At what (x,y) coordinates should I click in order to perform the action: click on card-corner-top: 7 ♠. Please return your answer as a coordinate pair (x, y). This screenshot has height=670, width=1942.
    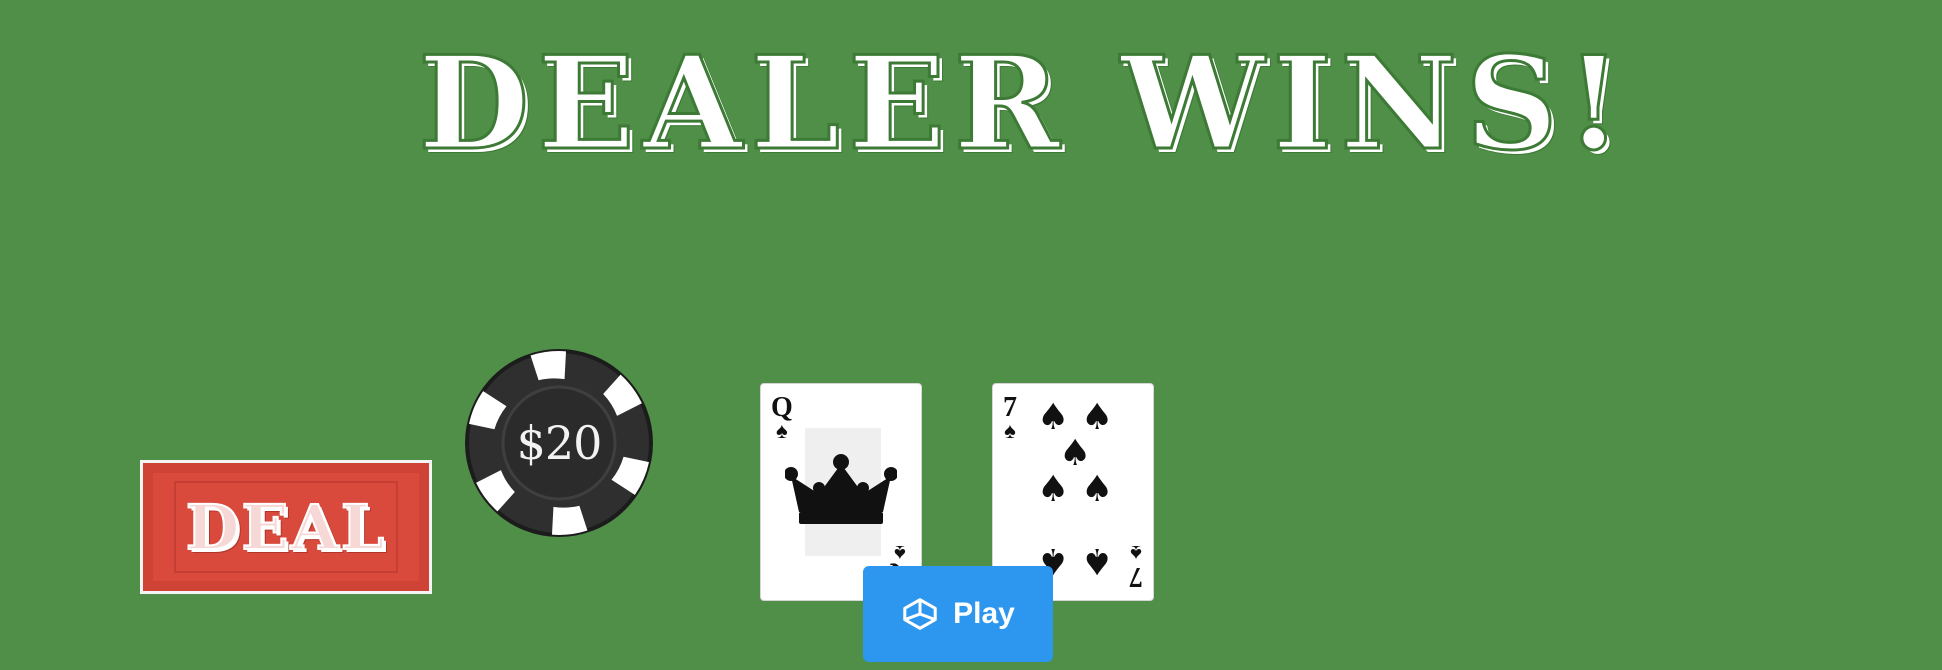
    Looking at the image, I should click on (1010, 418).